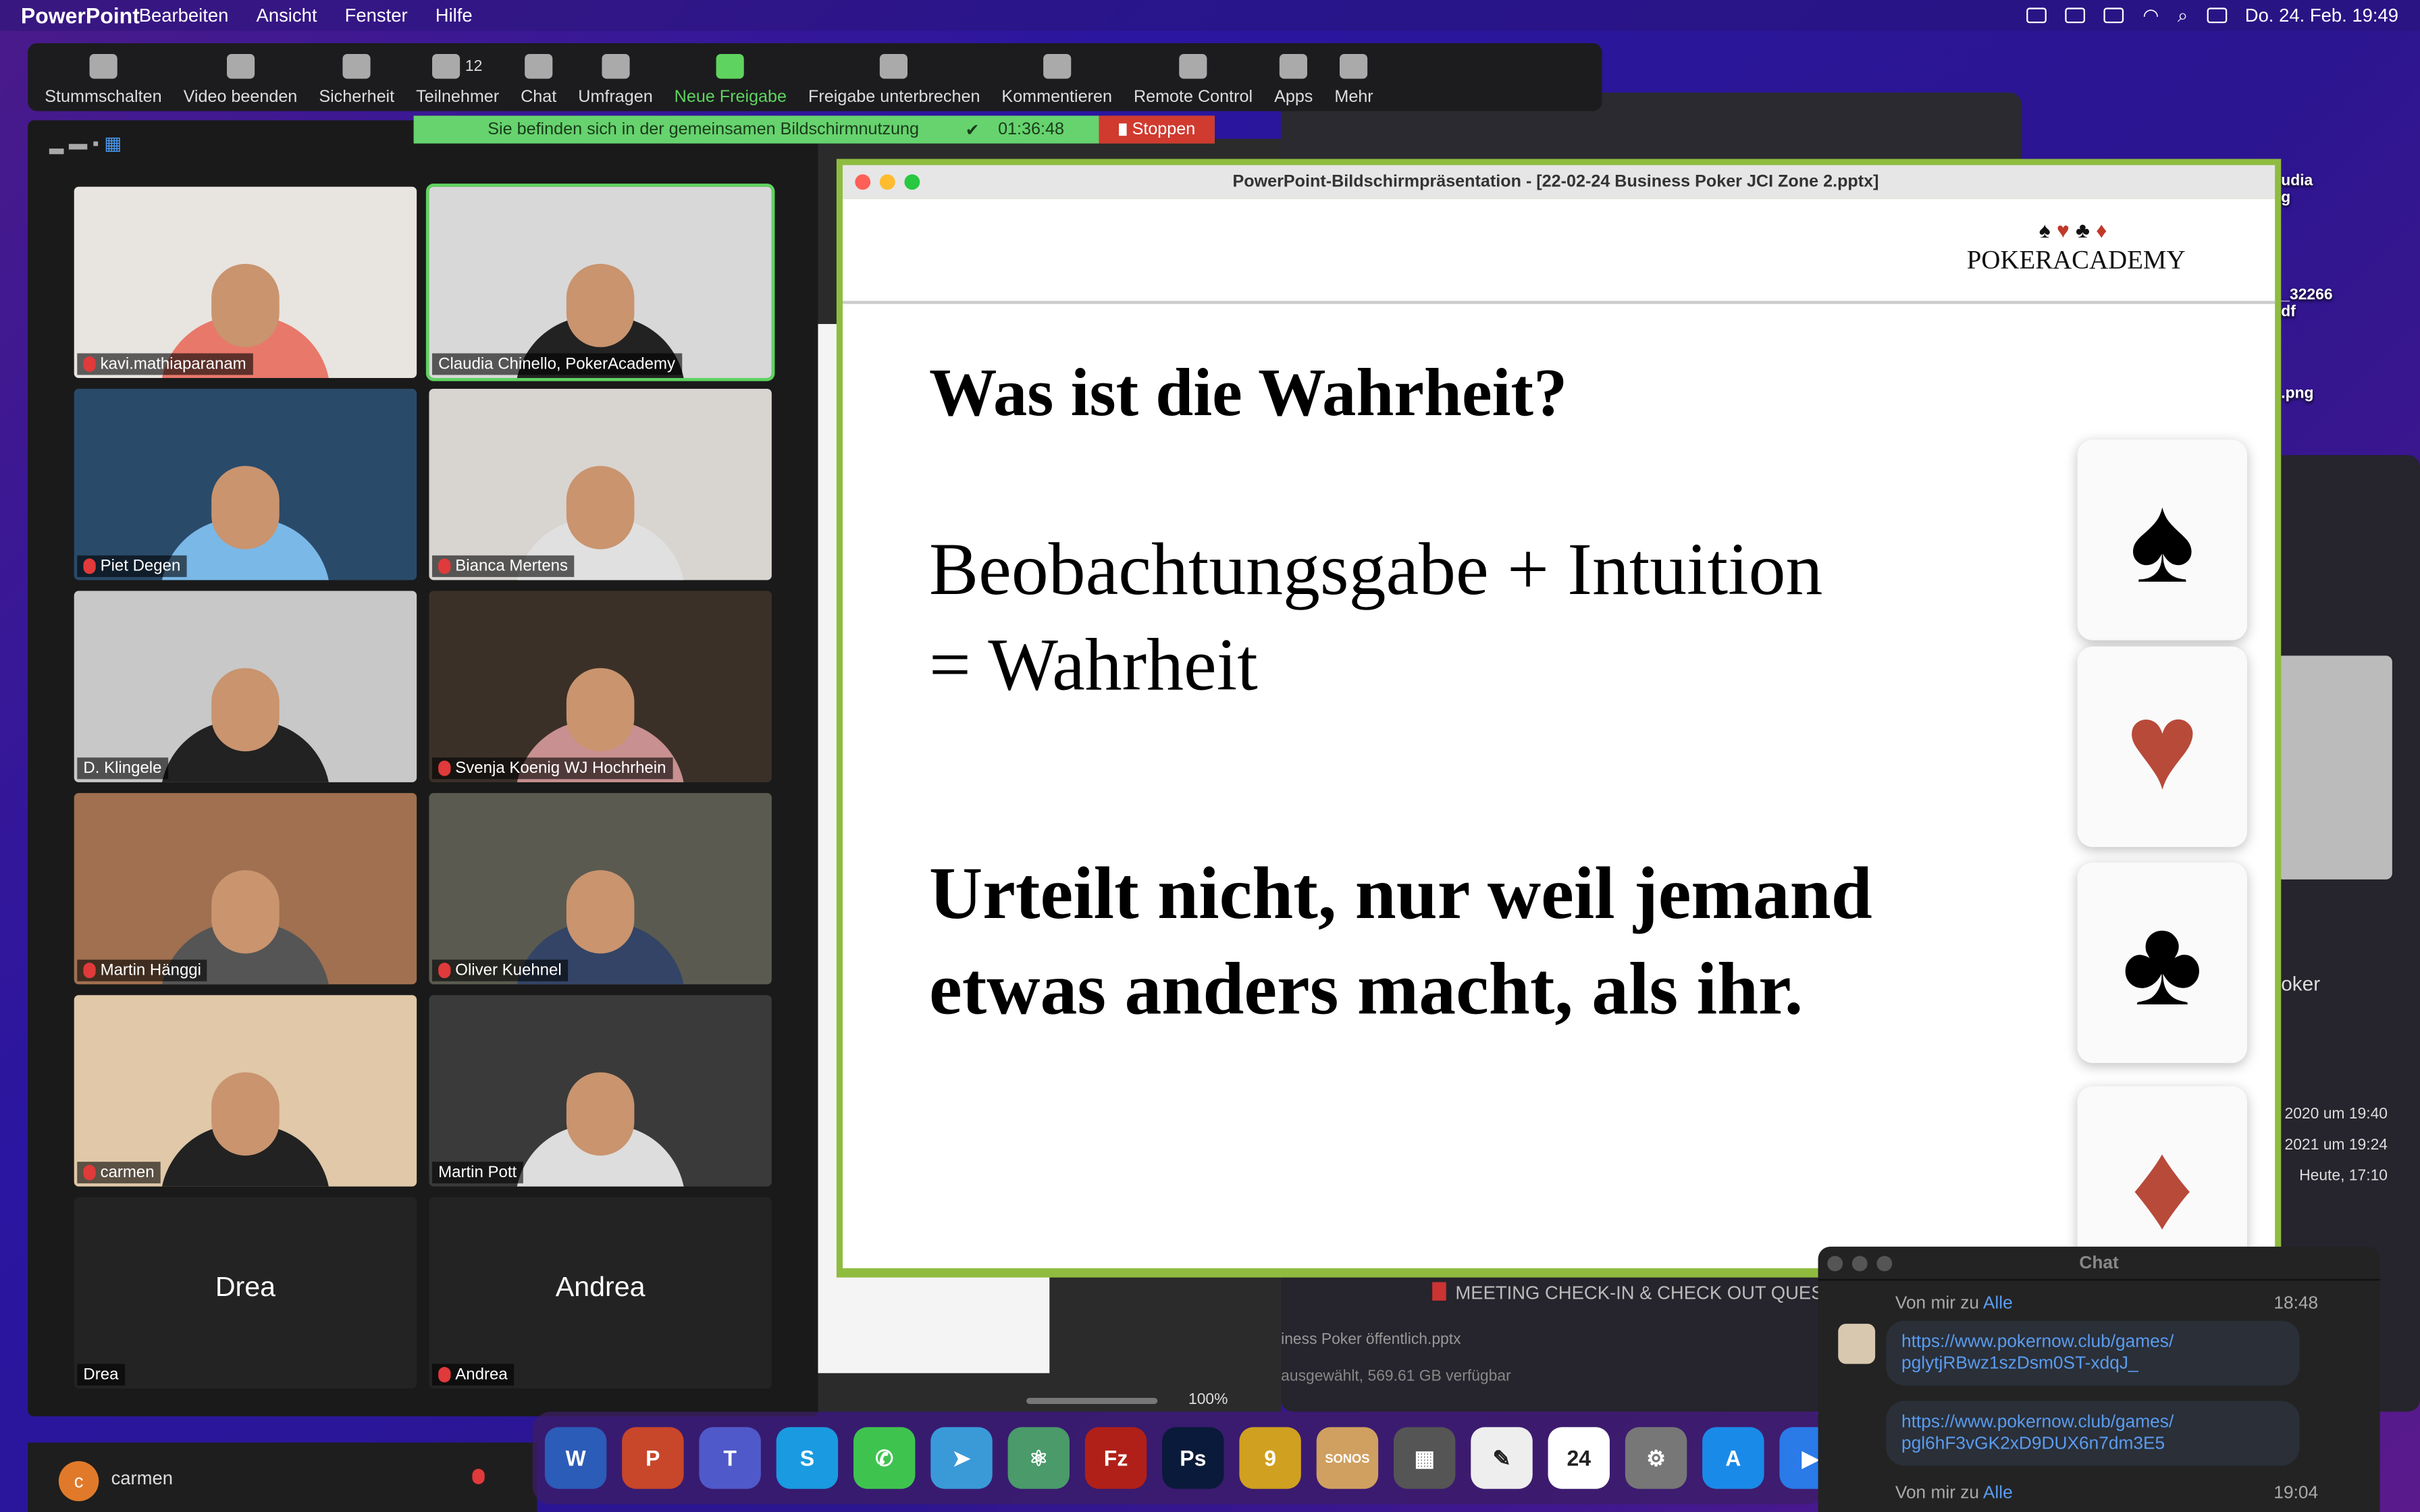 The image size is (2420, 1512). Describe the element at coordinates (2162, 746) in the screenshot. I see `heart-card-icon: ♥` at that location.